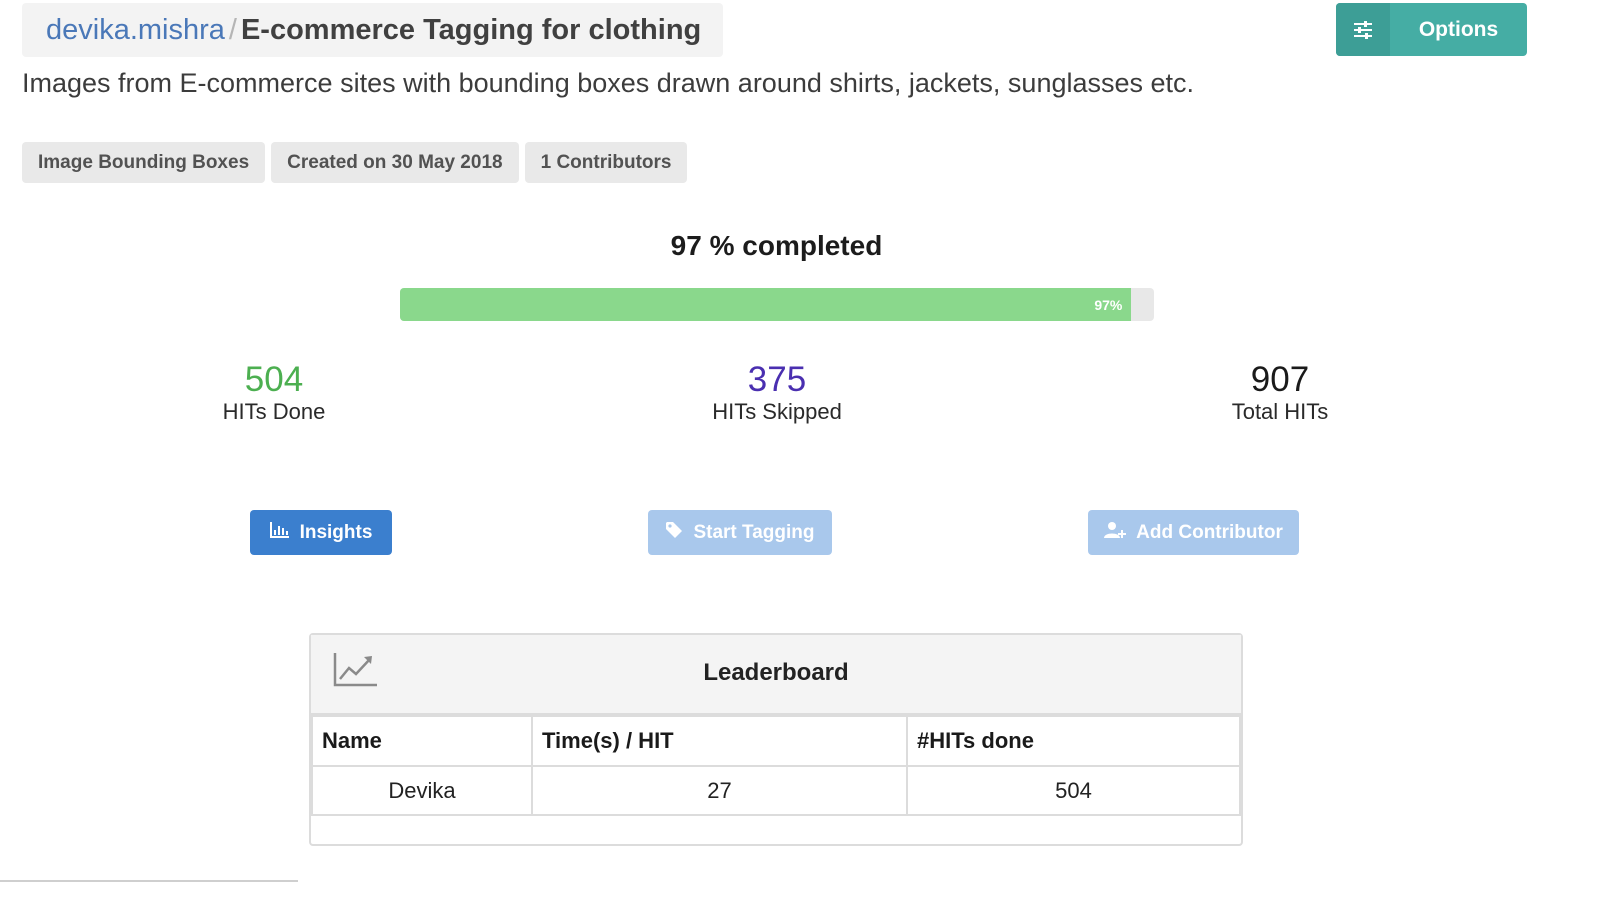 The image size is (1600, 901). Describe the element at coordinates (1280, 411) in the screenshot. I see `stat-total-hits-label: Total HITs` at that location.